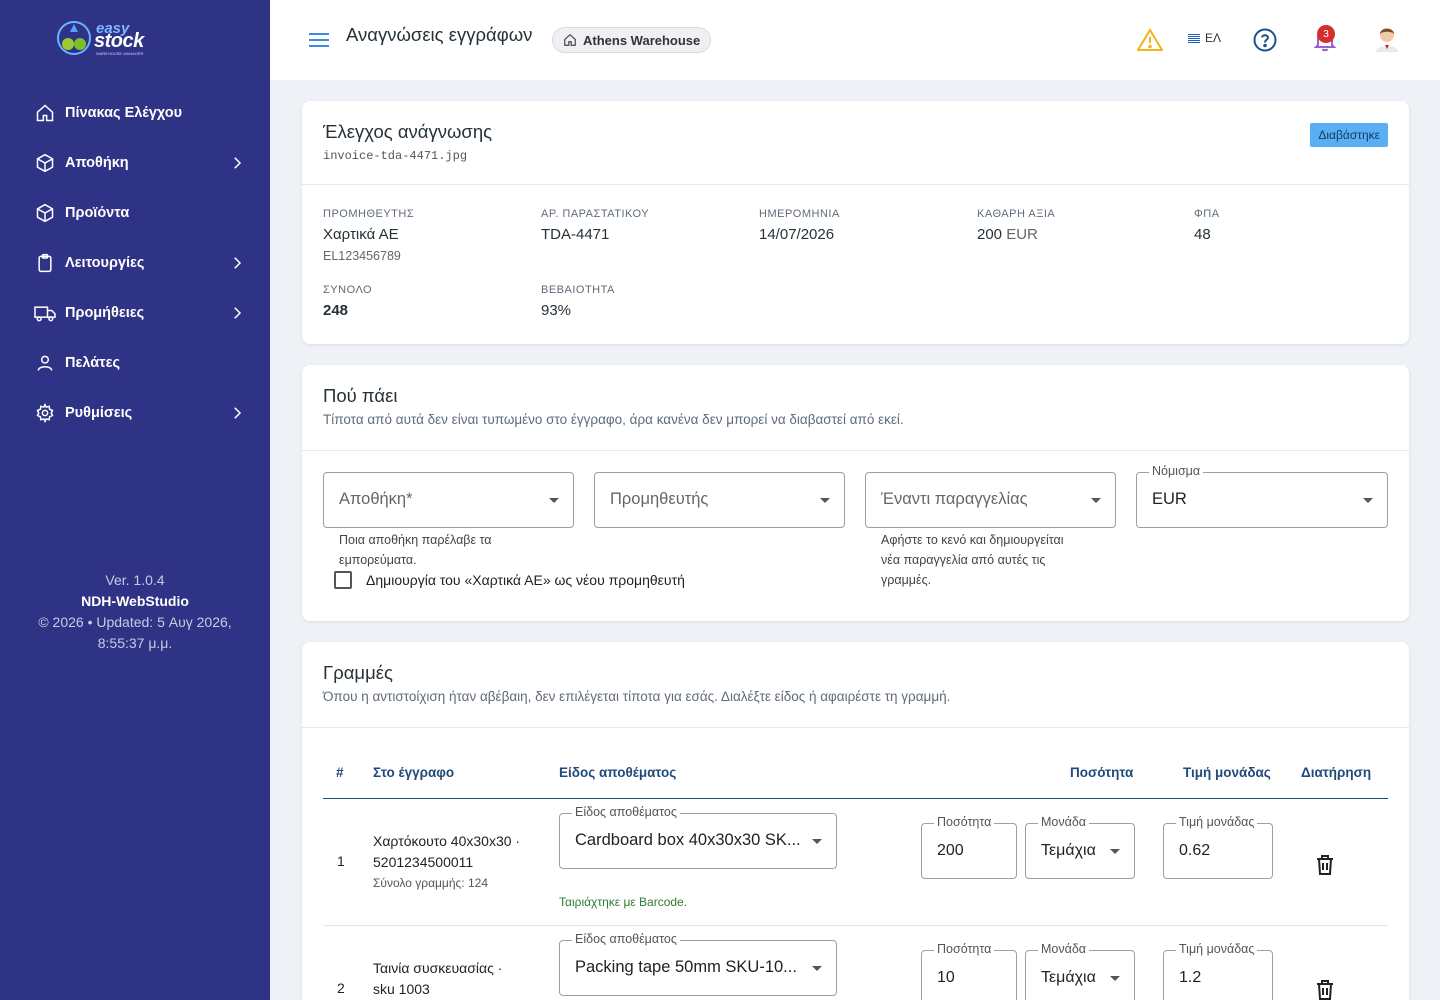  I want to click on field-label: ΑΡ. ΠΑΡΑΣΤΑΤΙΚΟΥ, so click(595, 214).